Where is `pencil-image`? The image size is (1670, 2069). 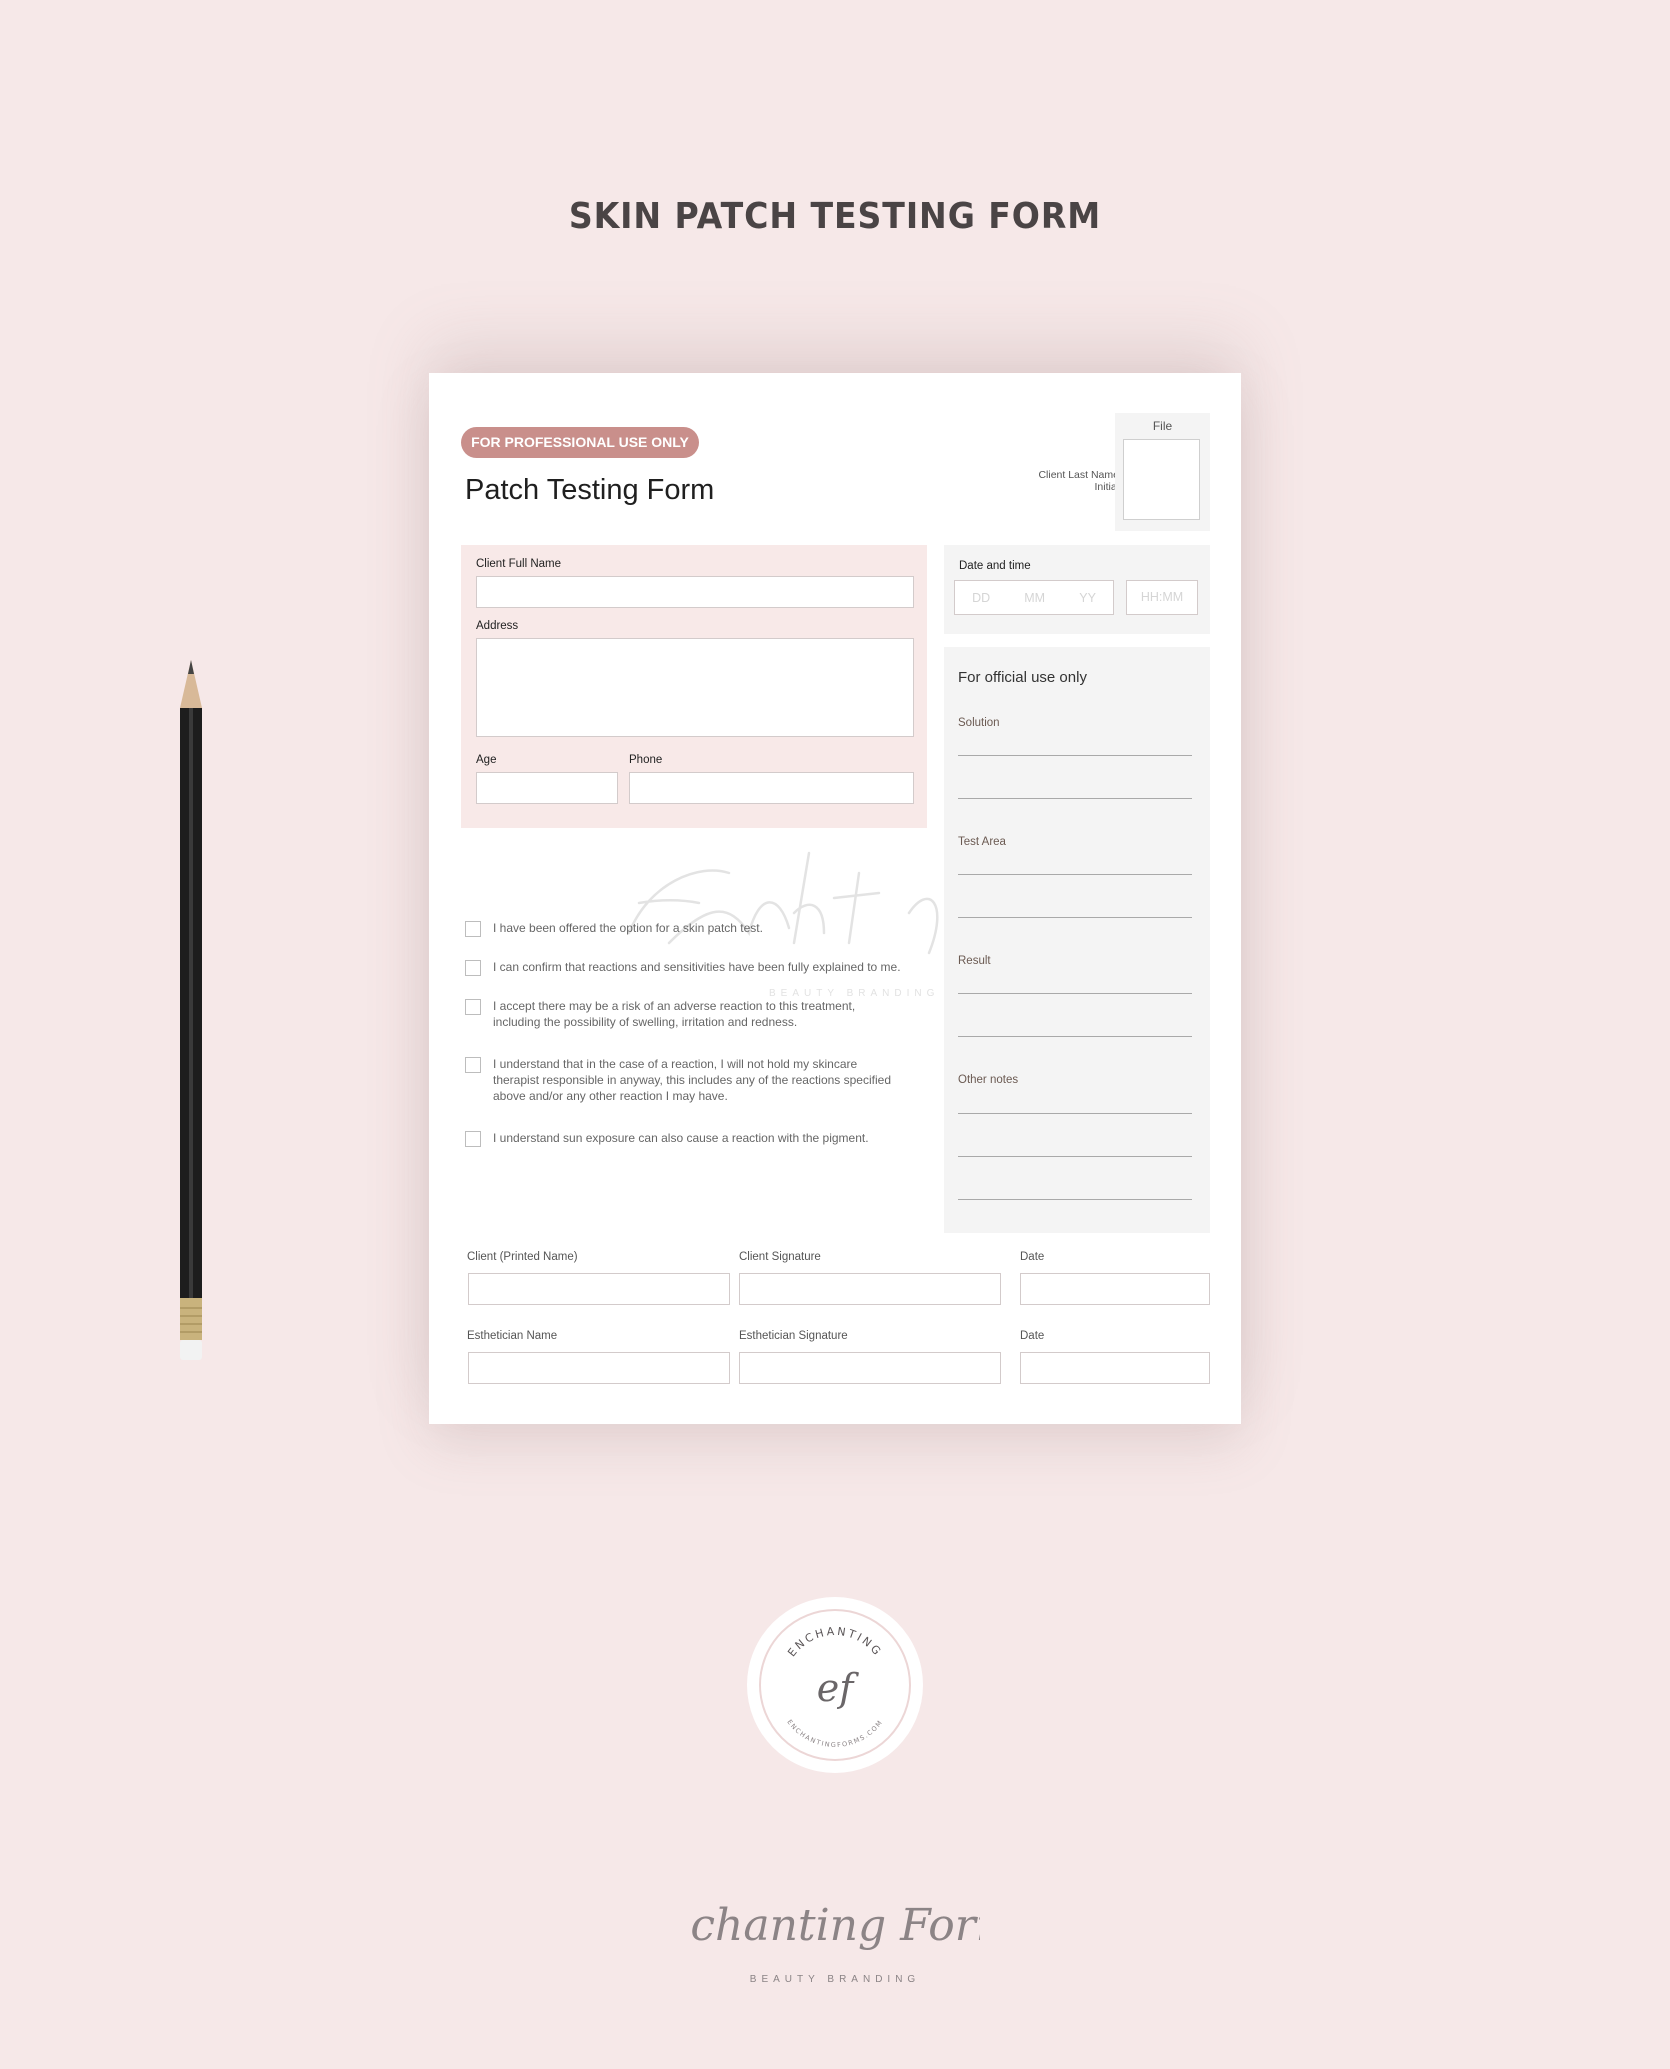 pencil-image is located at coordinates (191, 1010).